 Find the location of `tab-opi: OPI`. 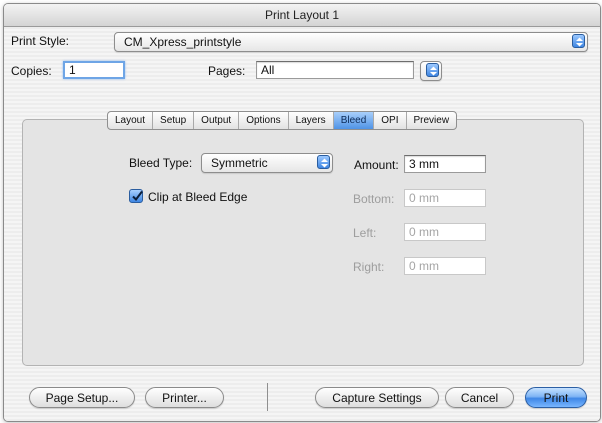

tab-opi: OPI is located at coordinates (390, 120).